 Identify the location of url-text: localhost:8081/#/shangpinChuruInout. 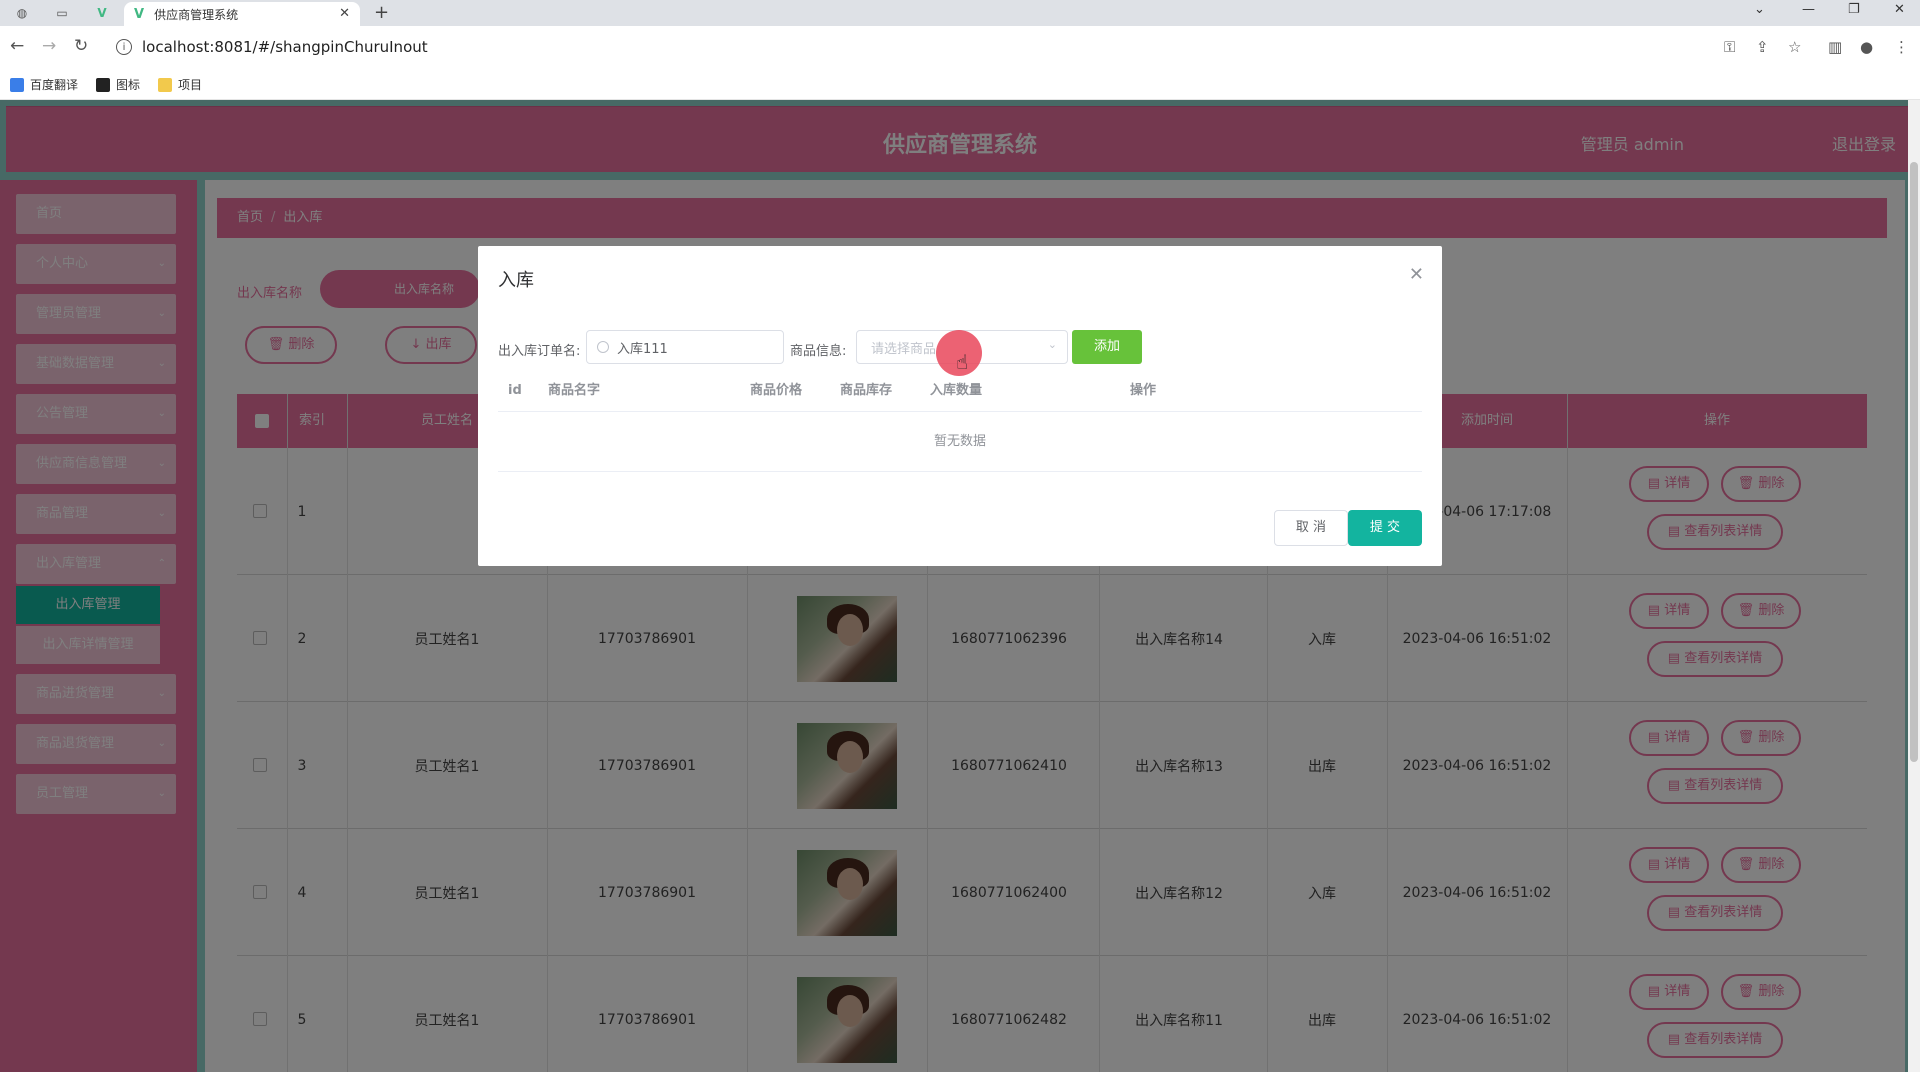
(285, 47).